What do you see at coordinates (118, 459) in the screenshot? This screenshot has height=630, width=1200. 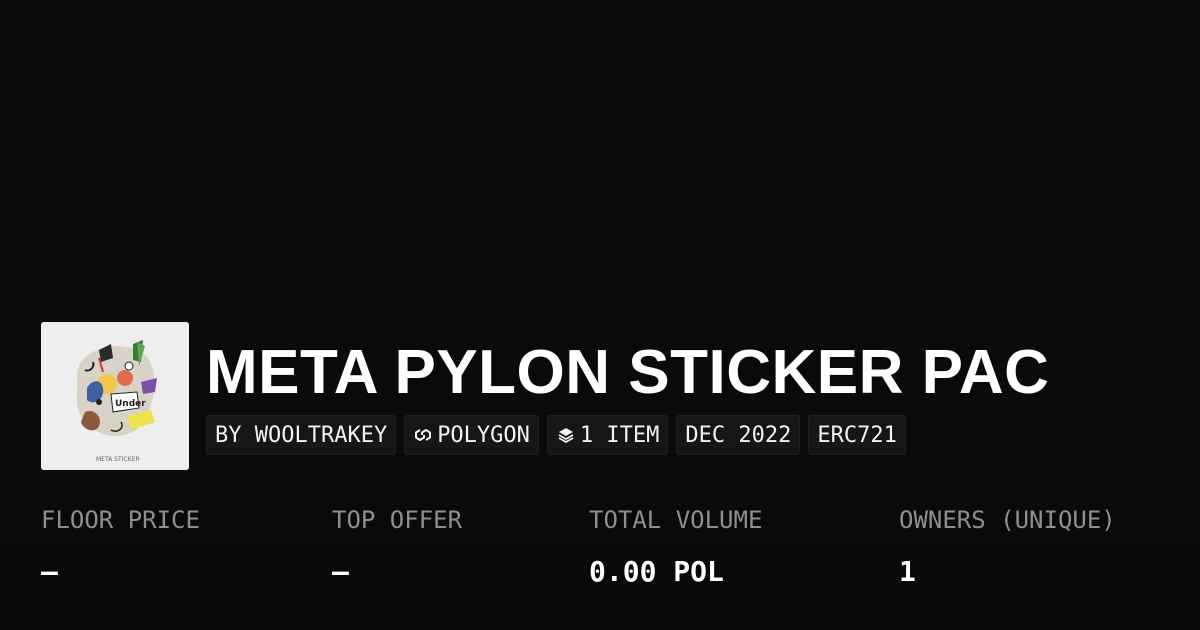 I see `thumbnail-caption: META STICKER` at bounding box center [118, 459].